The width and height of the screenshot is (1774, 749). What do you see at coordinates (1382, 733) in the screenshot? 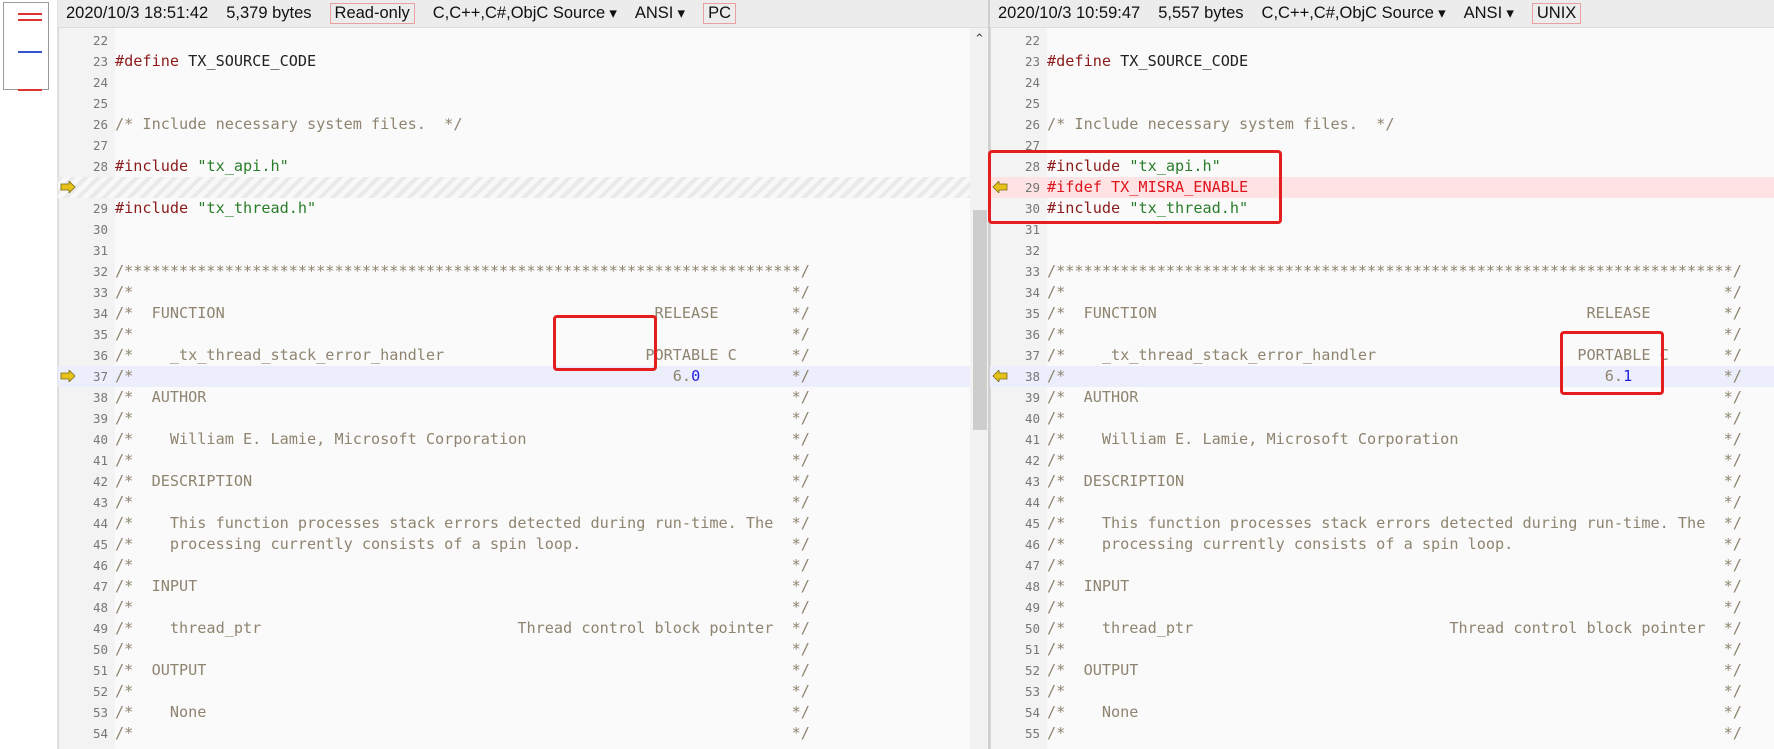
I see `code-line: 55 /* */` at bounding box center [1382, 733].